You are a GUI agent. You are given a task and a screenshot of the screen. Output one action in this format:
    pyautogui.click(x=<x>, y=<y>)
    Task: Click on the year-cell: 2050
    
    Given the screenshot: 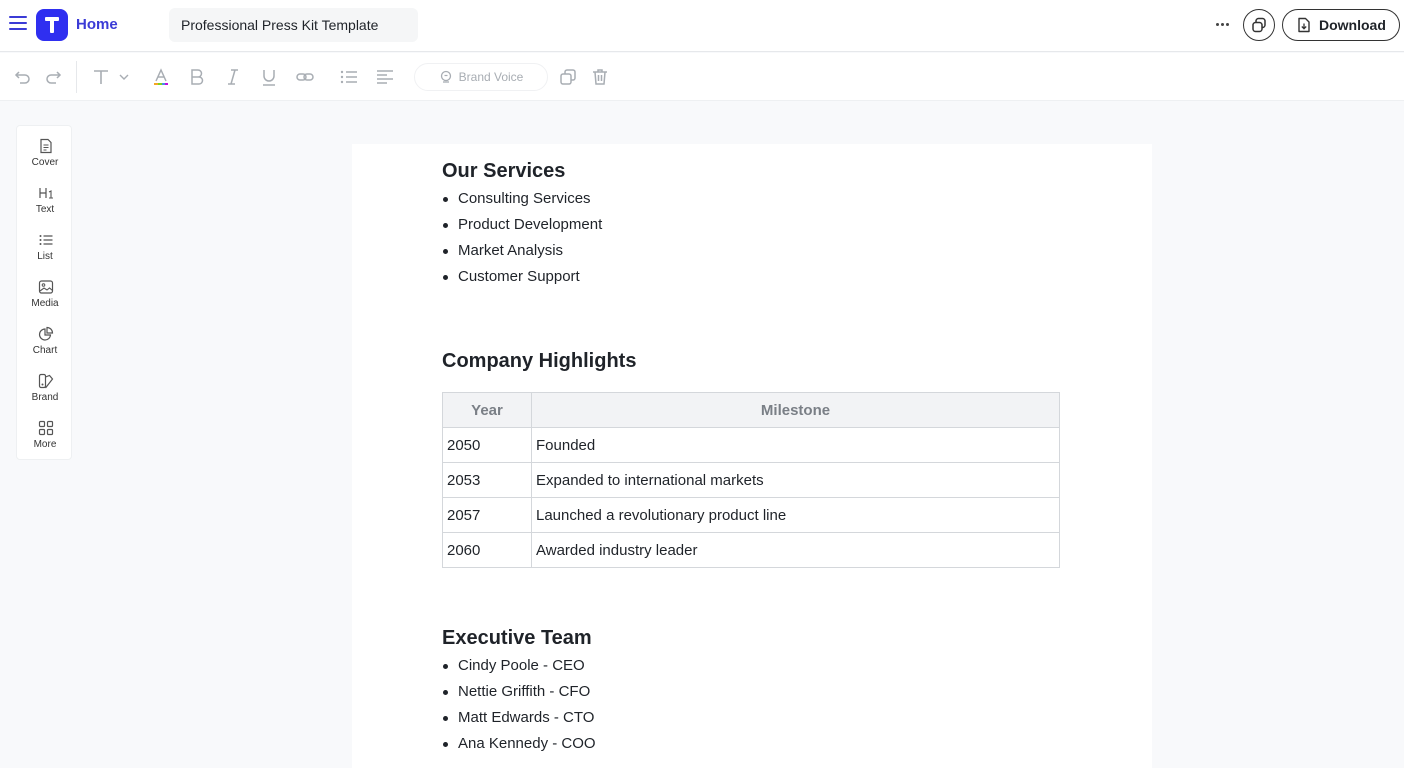 What is the action you would take?
    pyautogui.click(x=487, y=445)
    